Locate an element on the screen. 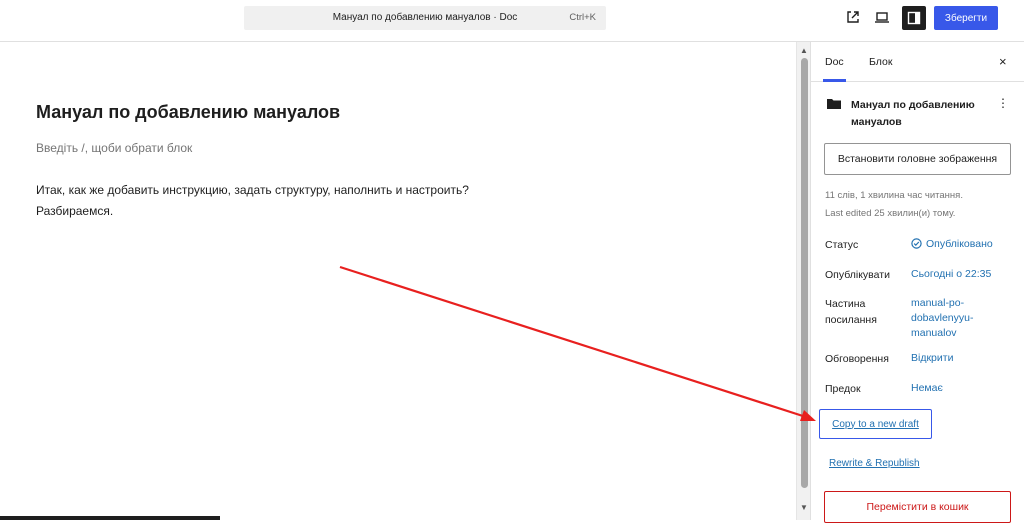  tab-doc: Doc is located at coordinates (834, 69).